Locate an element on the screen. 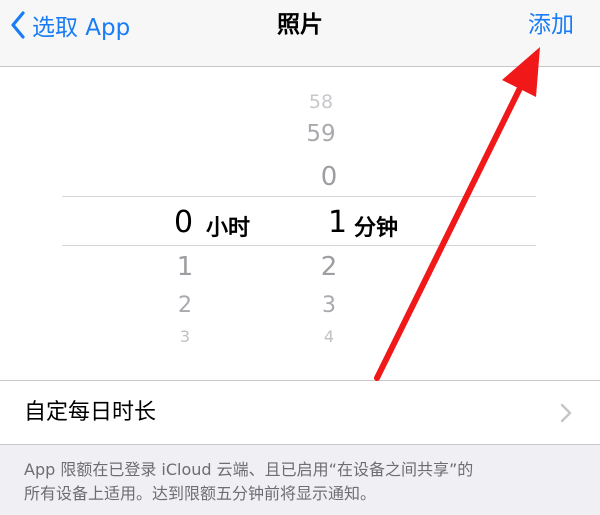 This screenshot has height=515, width=600. minutes-wheel-value: 0 is located at coordinates (329, 177).